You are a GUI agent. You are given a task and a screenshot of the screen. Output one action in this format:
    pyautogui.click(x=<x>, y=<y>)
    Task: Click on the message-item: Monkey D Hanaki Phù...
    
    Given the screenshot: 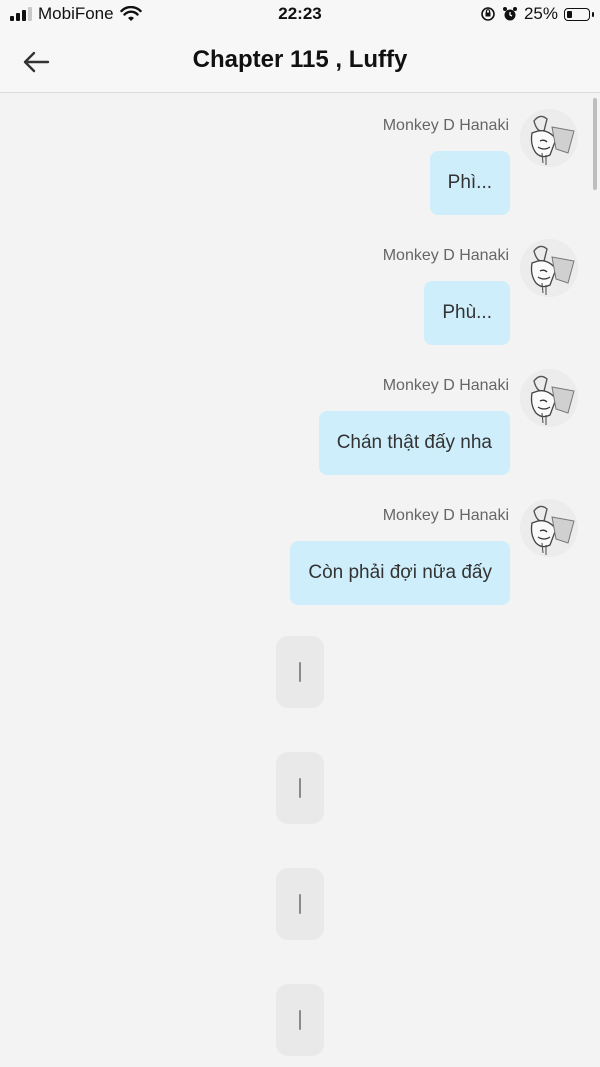 What is the action you would take?
    pyautogui.click(x=300, y=288)
    